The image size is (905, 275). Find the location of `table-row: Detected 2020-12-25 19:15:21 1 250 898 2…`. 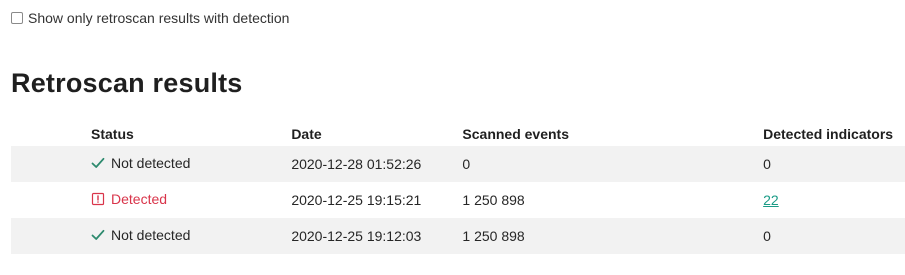

table-row: Detected 2020-12-25 19:15:21 1 250 898 2… is located at coordinates (458, 200).